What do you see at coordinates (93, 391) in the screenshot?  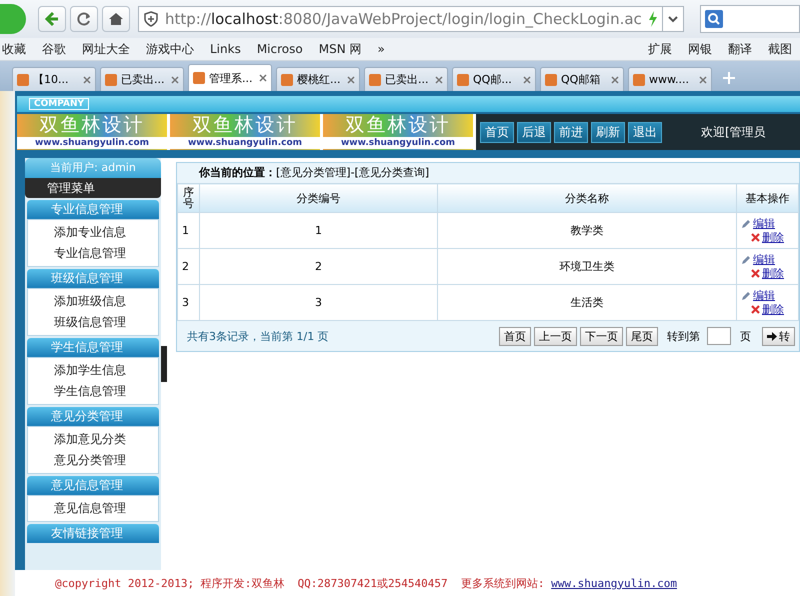 I see `menu-item: 学生信息管理` at bounding box center [93, 391].